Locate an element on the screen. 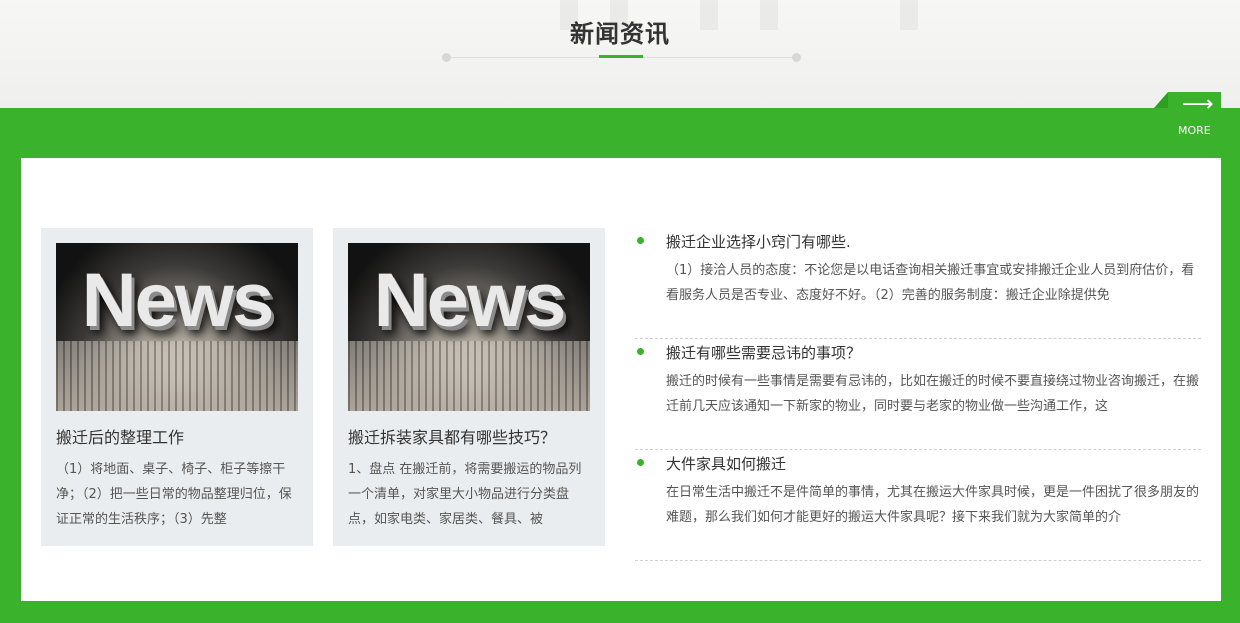 The height and width of the screenshot is (623, 1240). title-accent-bar is located at coordinates (621, 56).